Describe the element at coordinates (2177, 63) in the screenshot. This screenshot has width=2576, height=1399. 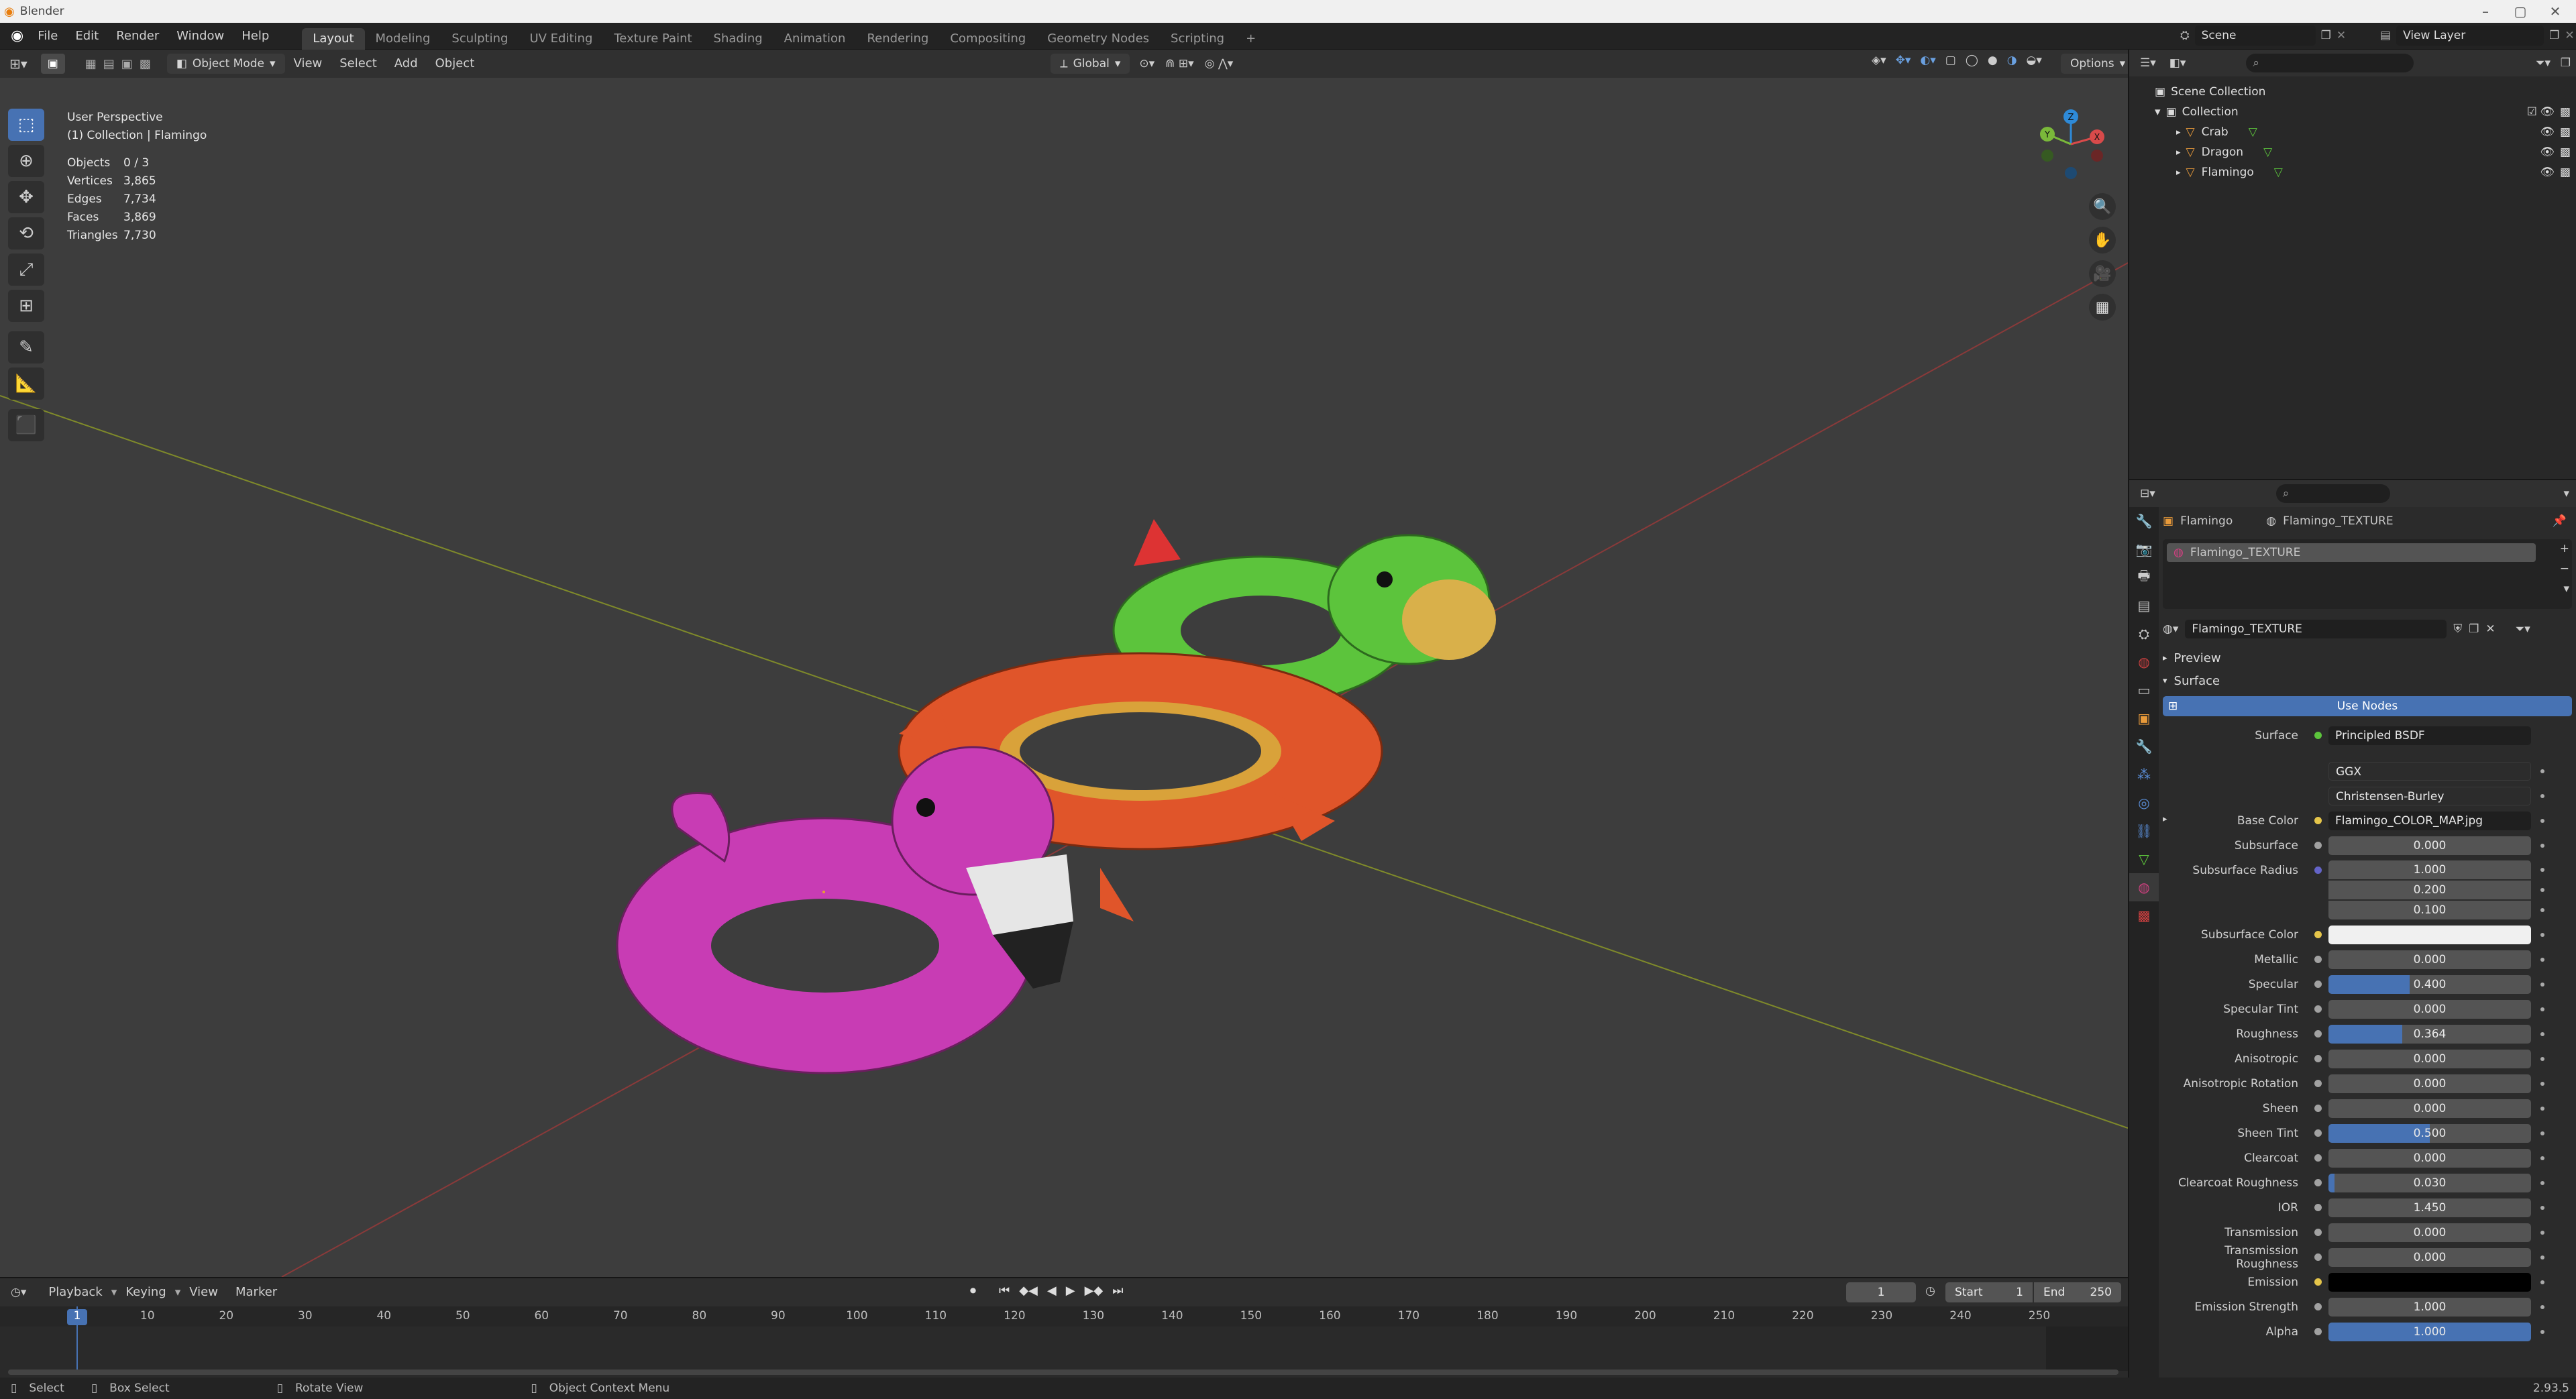
I see `display-mode-icon: ◧▾` at that location.